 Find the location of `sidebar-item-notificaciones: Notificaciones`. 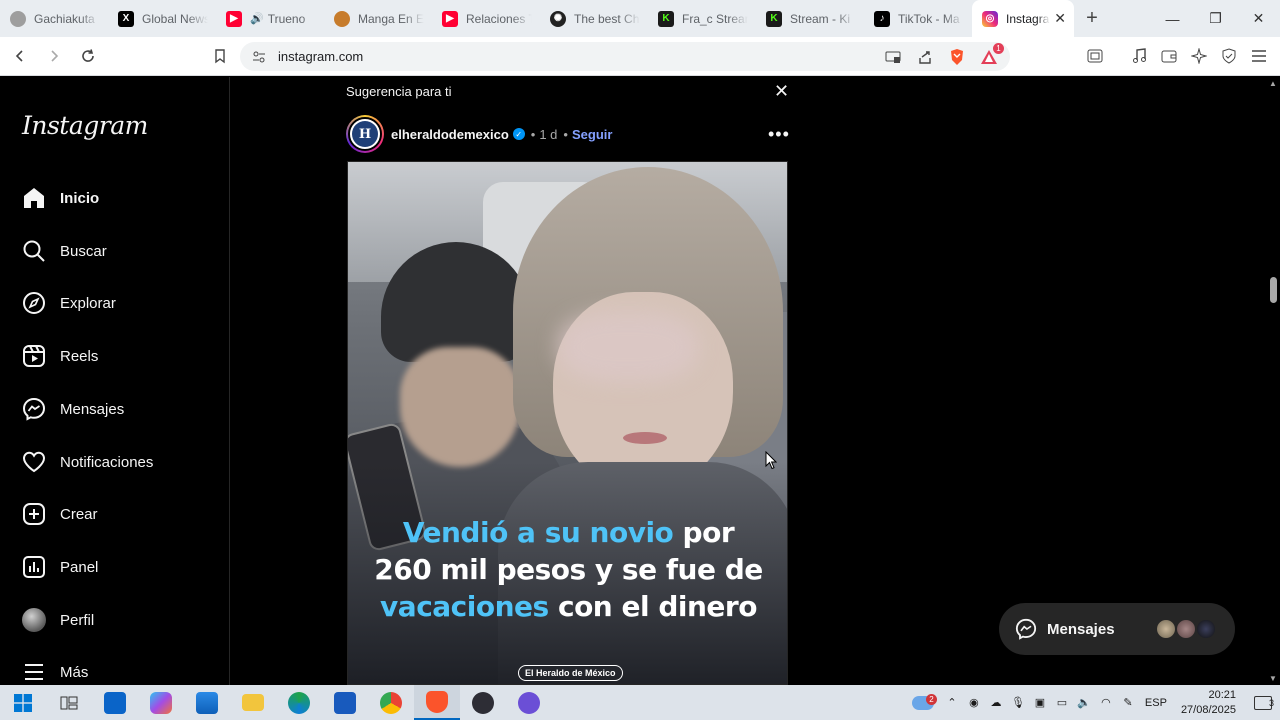

sidebar-item-notificaciones: Notificaciones is located at coordinates (87, 462).